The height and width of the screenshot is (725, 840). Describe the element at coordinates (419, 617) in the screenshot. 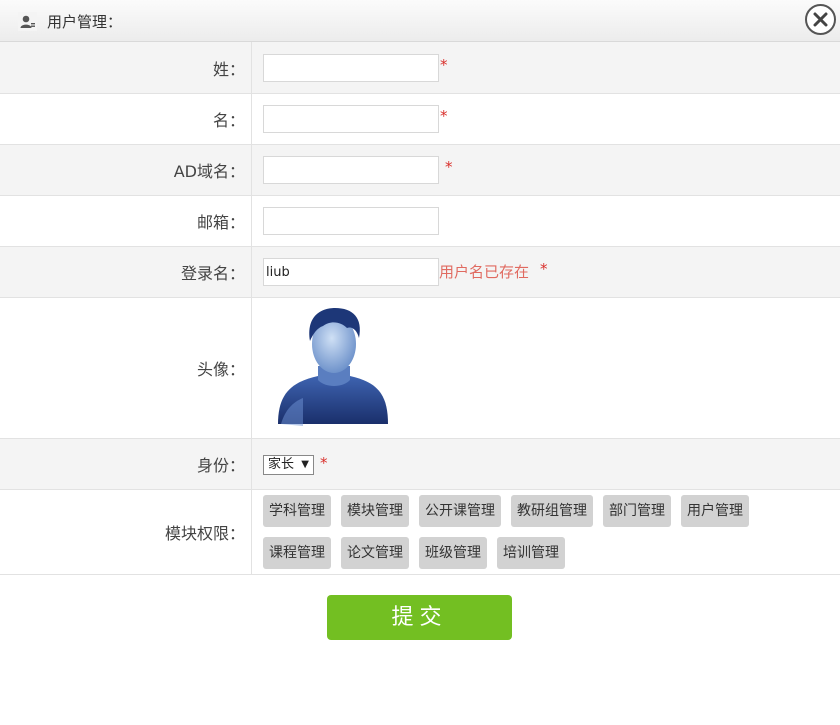

I see `submit-button: 提交` at that location.